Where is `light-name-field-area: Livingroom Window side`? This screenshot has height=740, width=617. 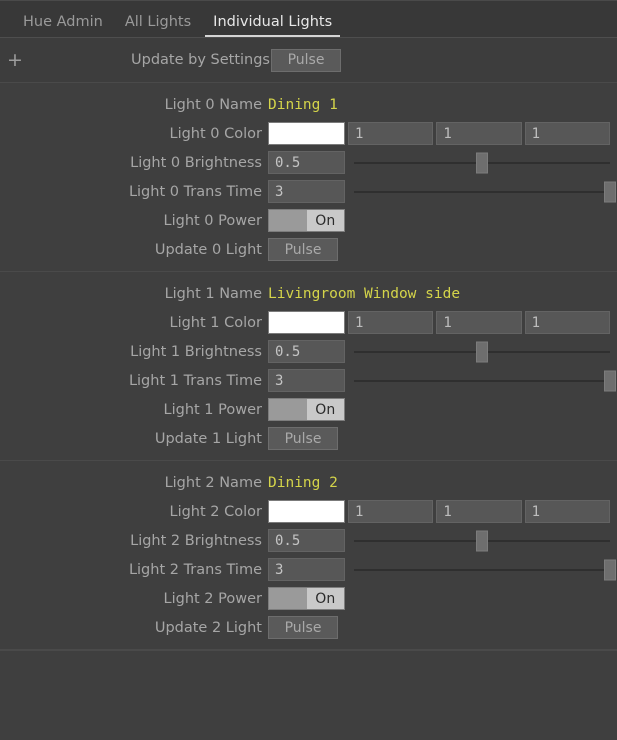 light-name-field-area: Livingroom Window side is located at coordinates (439, 293).